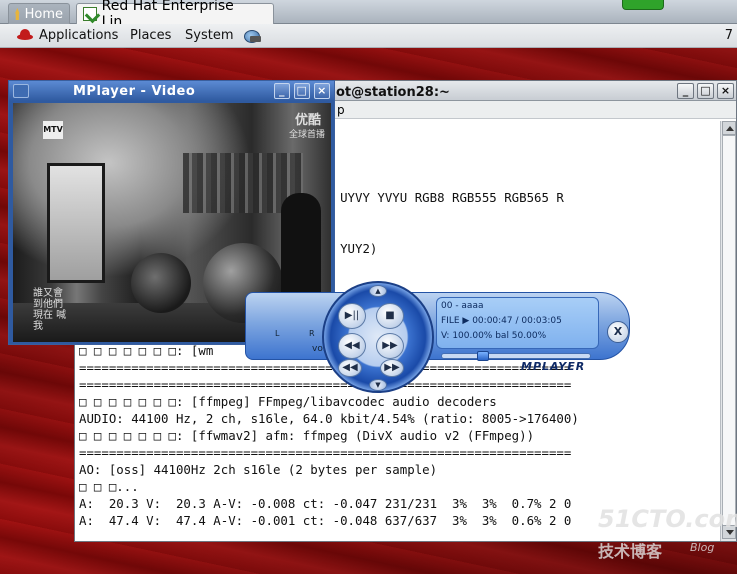 This screenshot has height=574, width=737. Describe the element at coordinates (728, 35) in the screenshot. I see `panel-right-text: 7` at that location.